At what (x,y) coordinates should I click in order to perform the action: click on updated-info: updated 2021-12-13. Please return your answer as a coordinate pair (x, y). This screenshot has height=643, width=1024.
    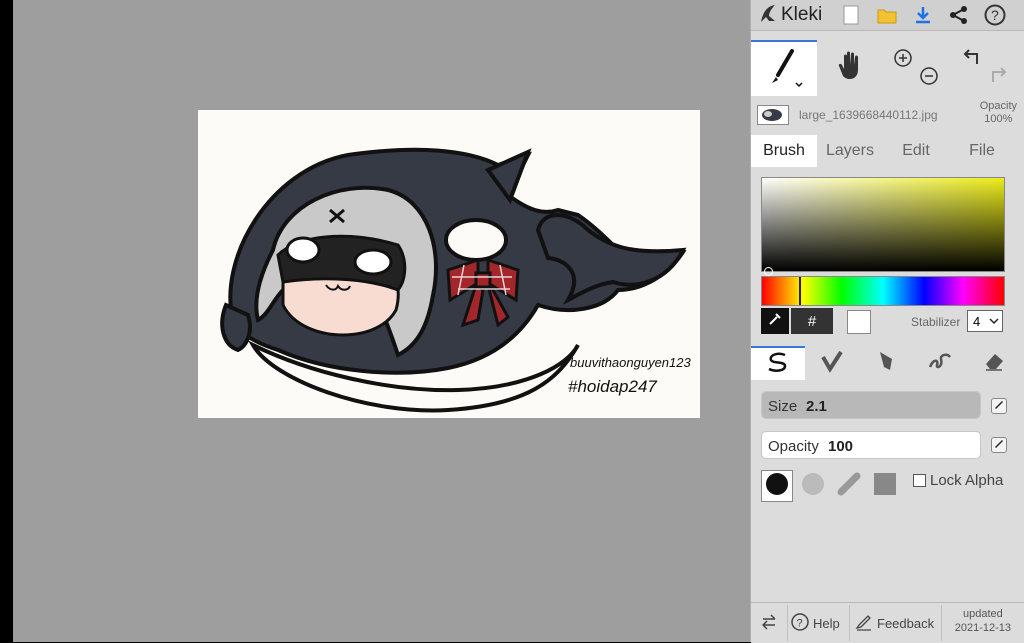
    Looking at the image, I should click on (983, 621).